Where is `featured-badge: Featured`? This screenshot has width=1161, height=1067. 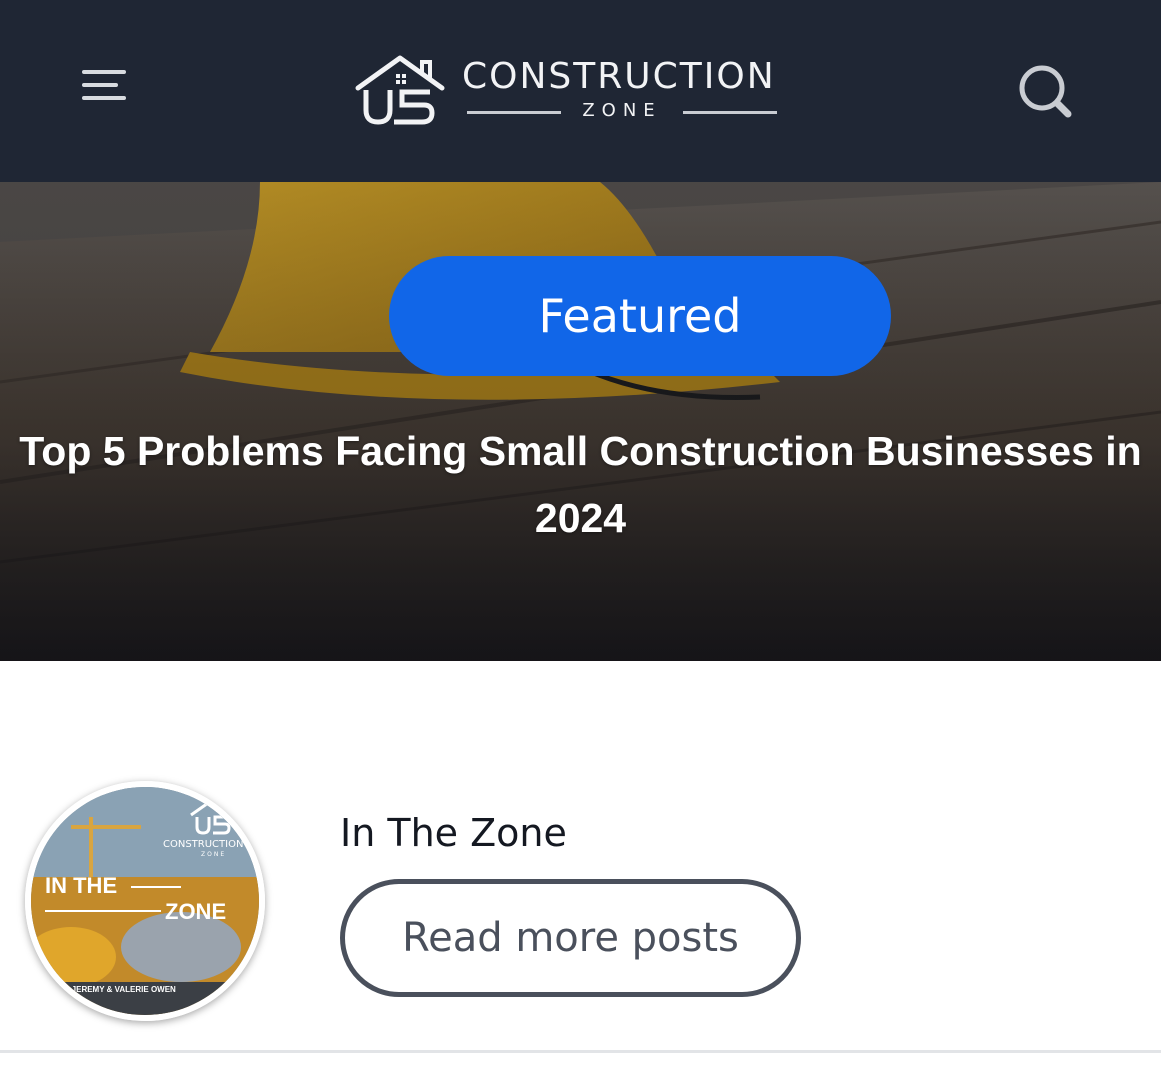 featured-badge: Featured is located at coordinates (640, 316).